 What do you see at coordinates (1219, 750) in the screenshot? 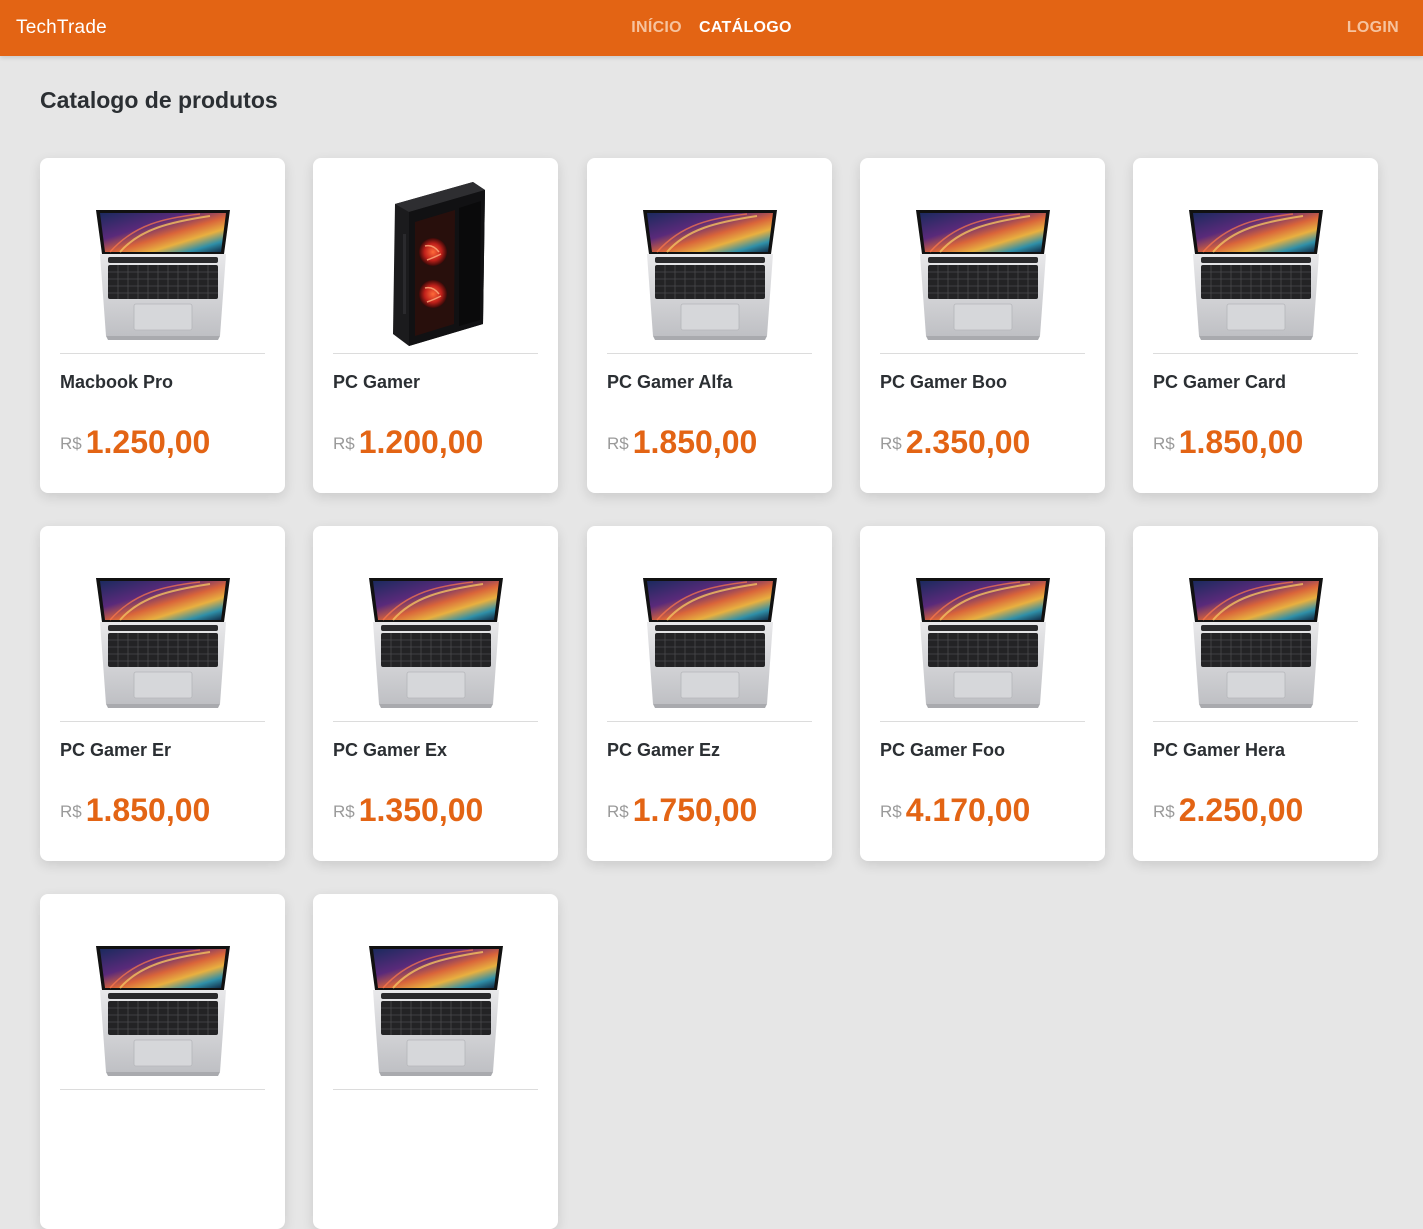
I see `product-name: PC Gamer Hera` at bounding box center [1219, 750].